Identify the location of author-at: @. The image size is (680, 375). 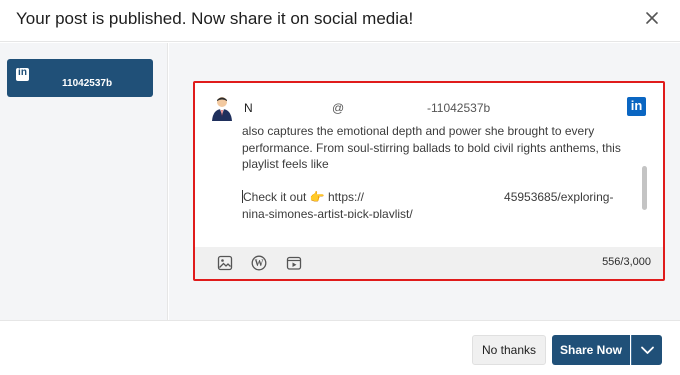
(338, 108).